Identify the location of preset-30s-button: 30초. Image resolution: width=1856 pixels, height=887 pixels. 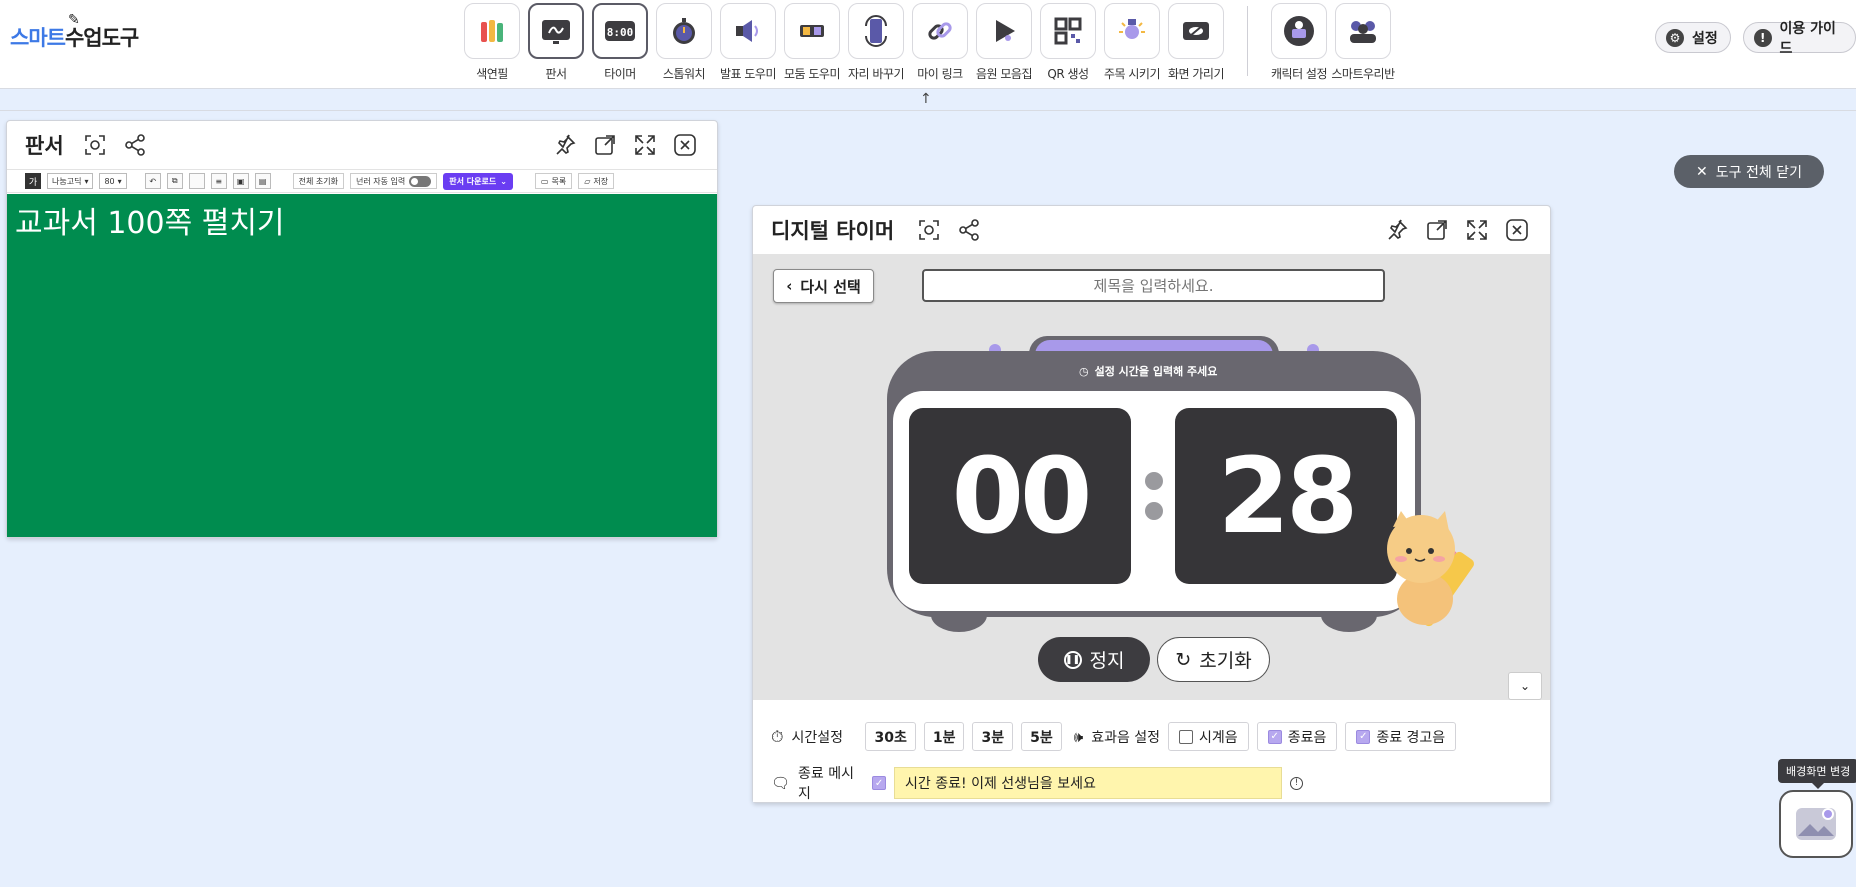
(890, 736).